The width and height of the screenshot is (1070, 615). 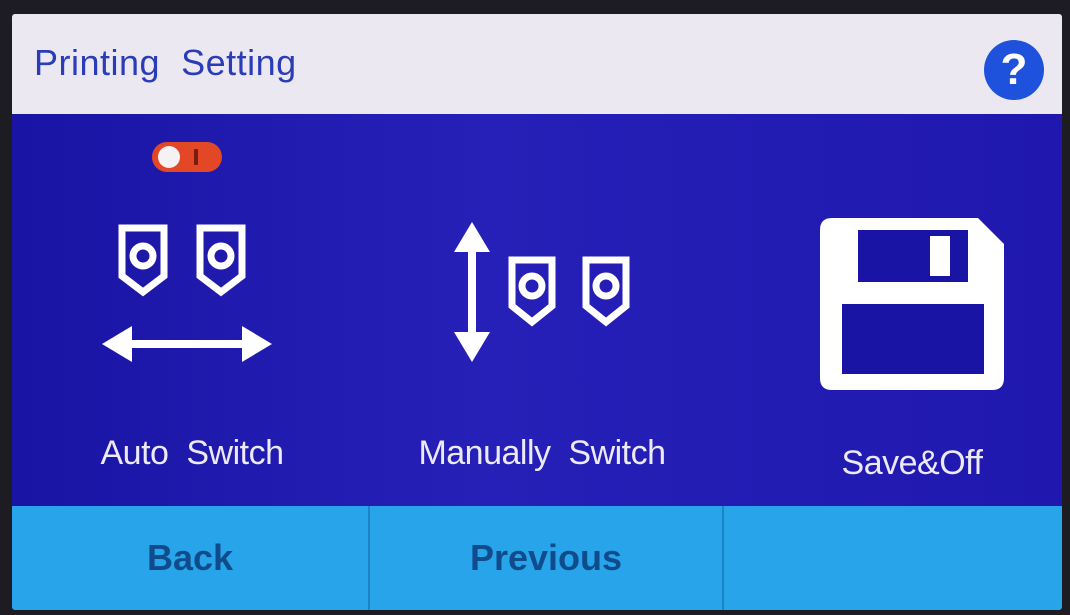 I want to click on save-and-off-option: Save&Off, so click(x=912, y=310).